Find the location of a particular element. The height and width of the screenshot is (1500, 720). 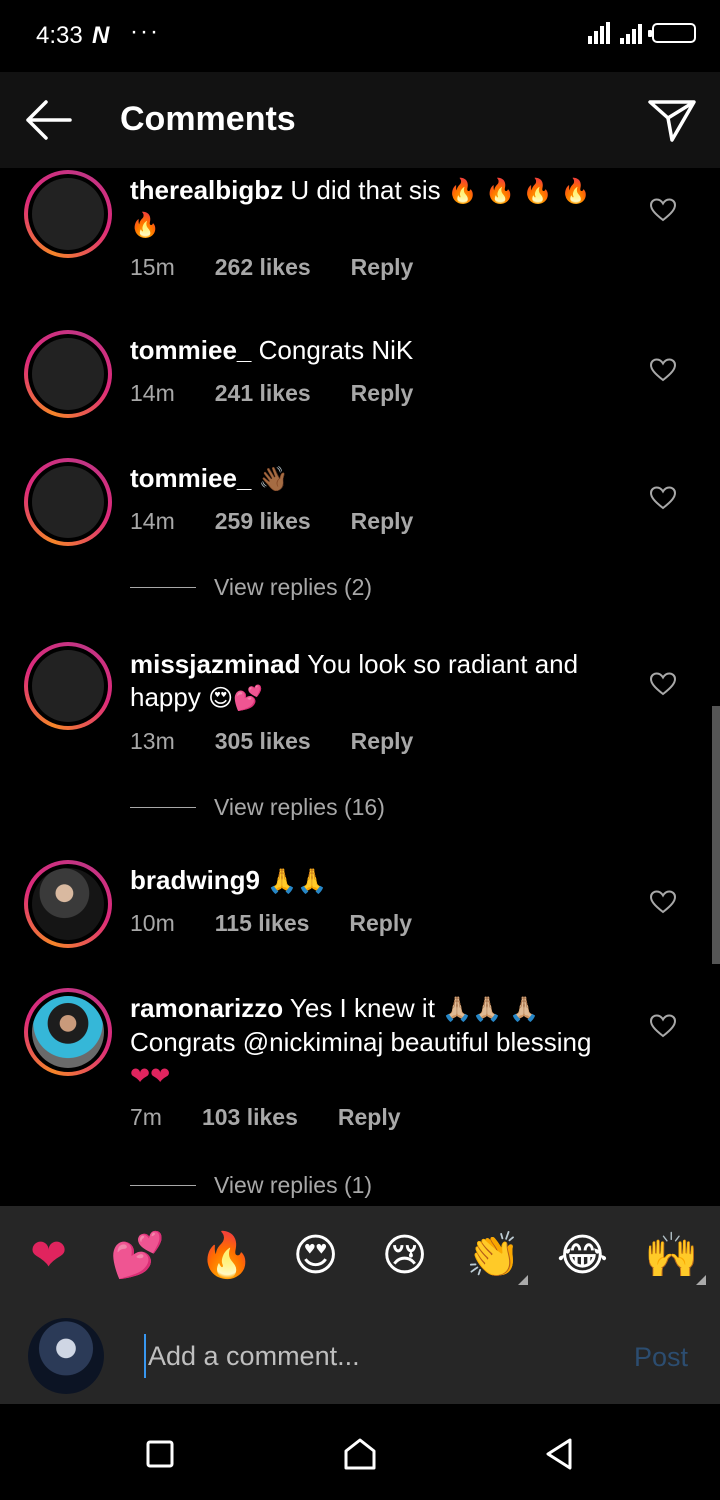

comment-meta: 15m 262 likes Reply is located at coordinates (271, 267).